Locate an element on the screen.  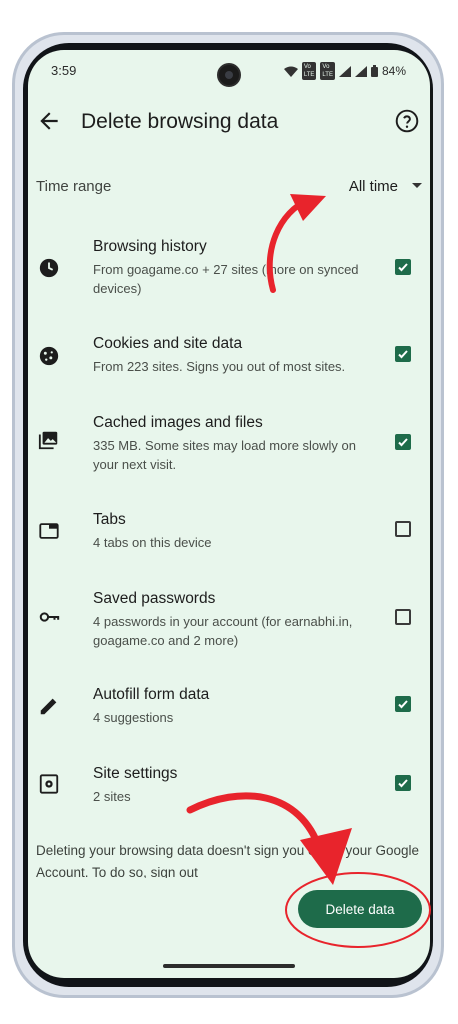
delete-data-button: Delete data is located at coordinates (360, 909).